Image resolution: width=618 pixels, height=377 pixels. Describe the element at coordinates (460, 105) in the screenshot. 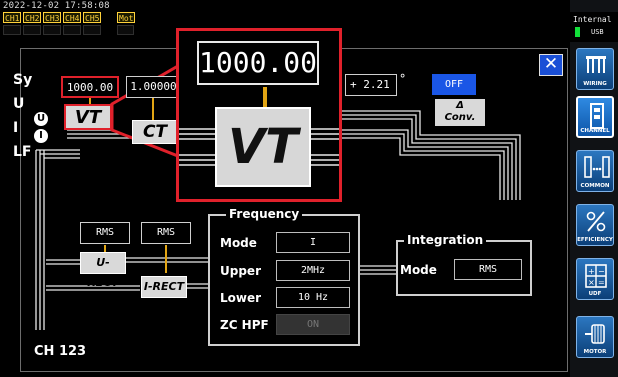

I see `delta-symbol: Δ` at that location.